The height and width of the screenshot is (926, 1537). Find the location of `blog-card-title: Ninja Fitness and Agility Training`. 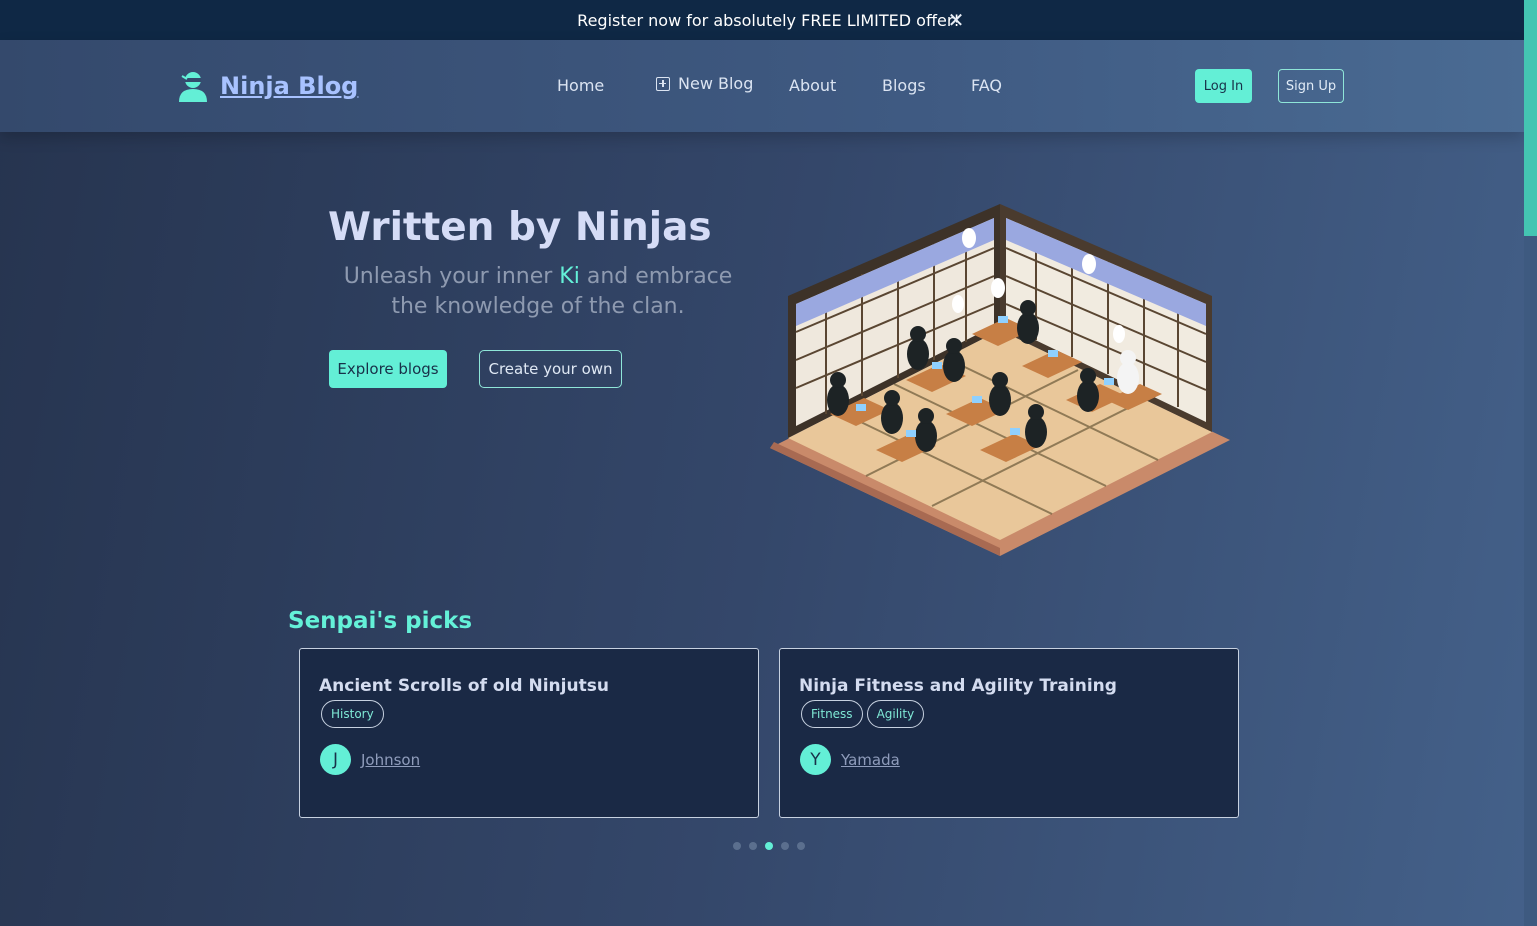

blog-card-title: Ninja Fitness and Agility Training is located at coordinates (958, 686).